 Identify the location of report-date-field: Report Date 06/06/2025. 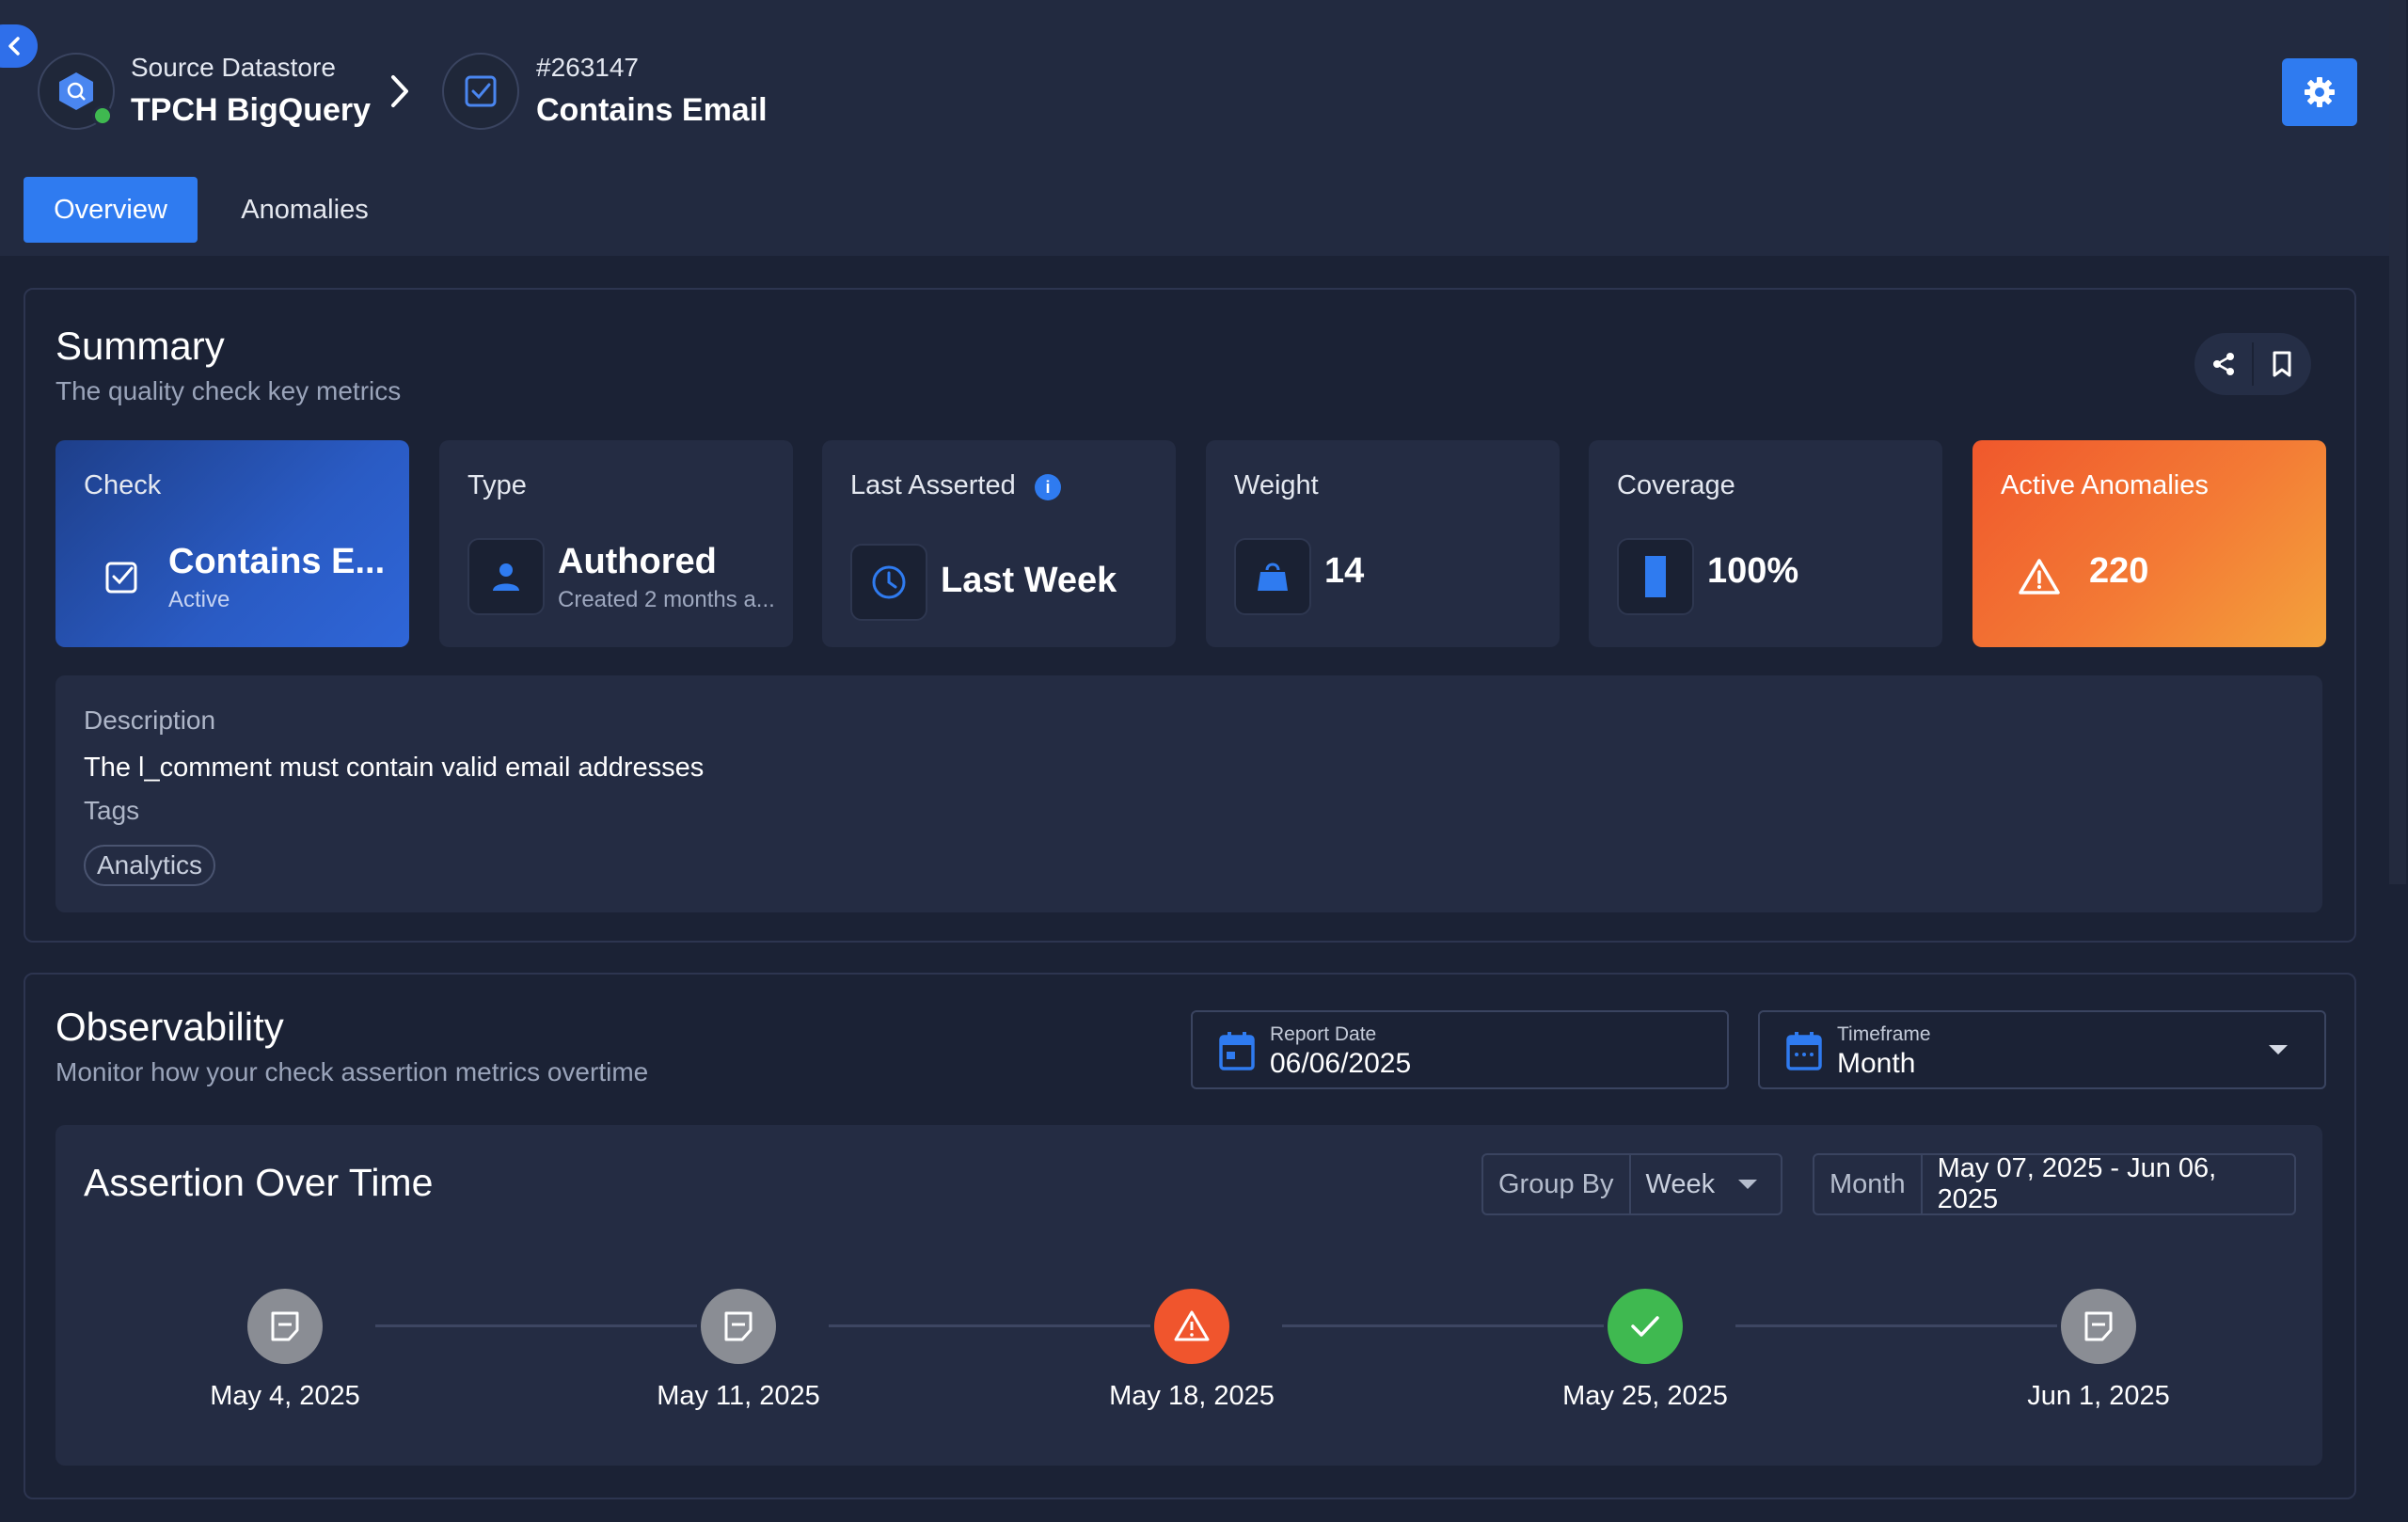
(1460, 1050).